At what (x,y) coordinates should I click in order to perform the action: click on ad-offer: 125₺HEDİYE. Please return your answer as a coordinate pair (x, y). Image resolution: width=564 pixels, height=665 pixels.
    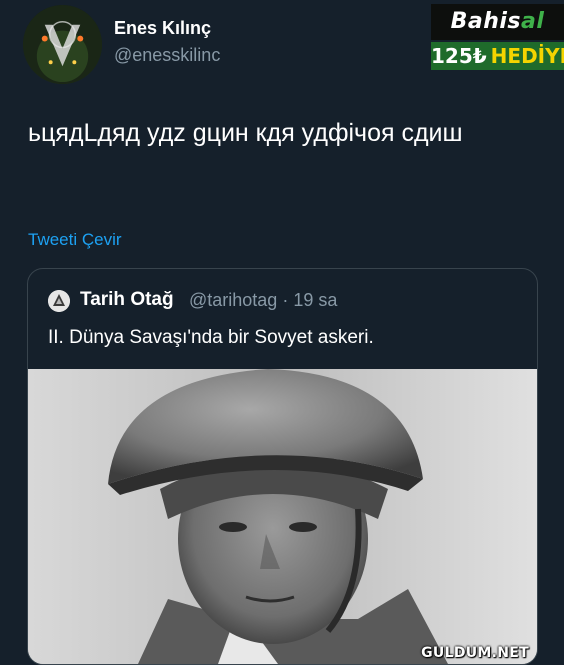
    Looking at the image, I should click on (497, 56).